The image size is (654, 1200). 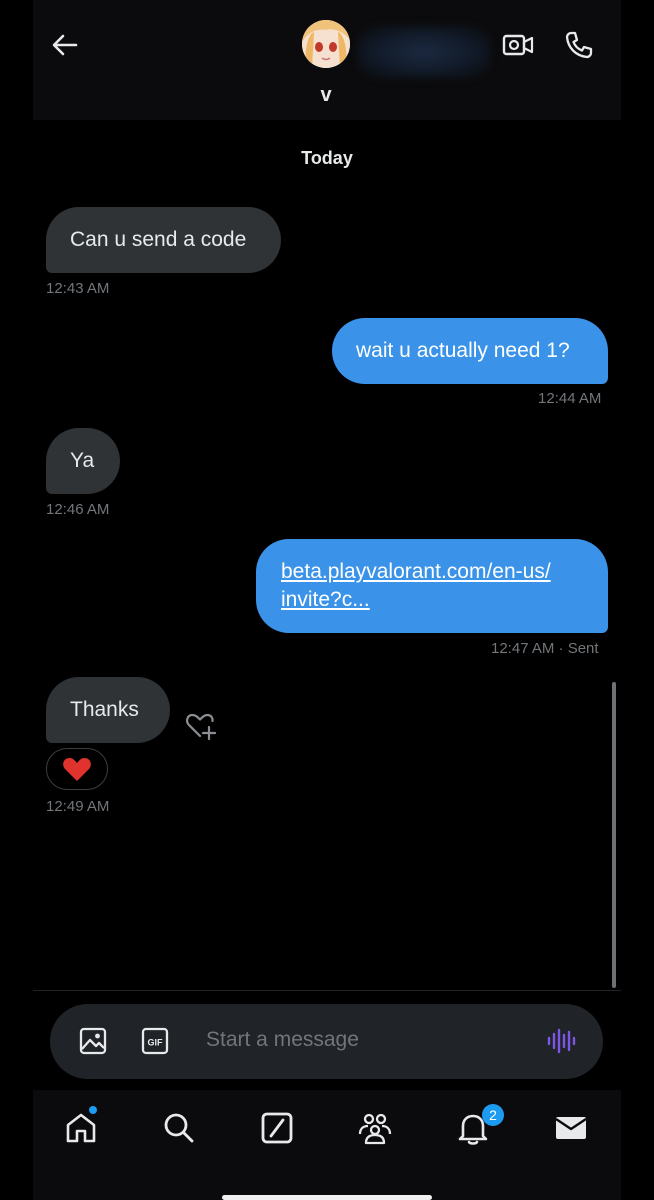 I want to click on home-indicator, so click(x=327, y=1197).